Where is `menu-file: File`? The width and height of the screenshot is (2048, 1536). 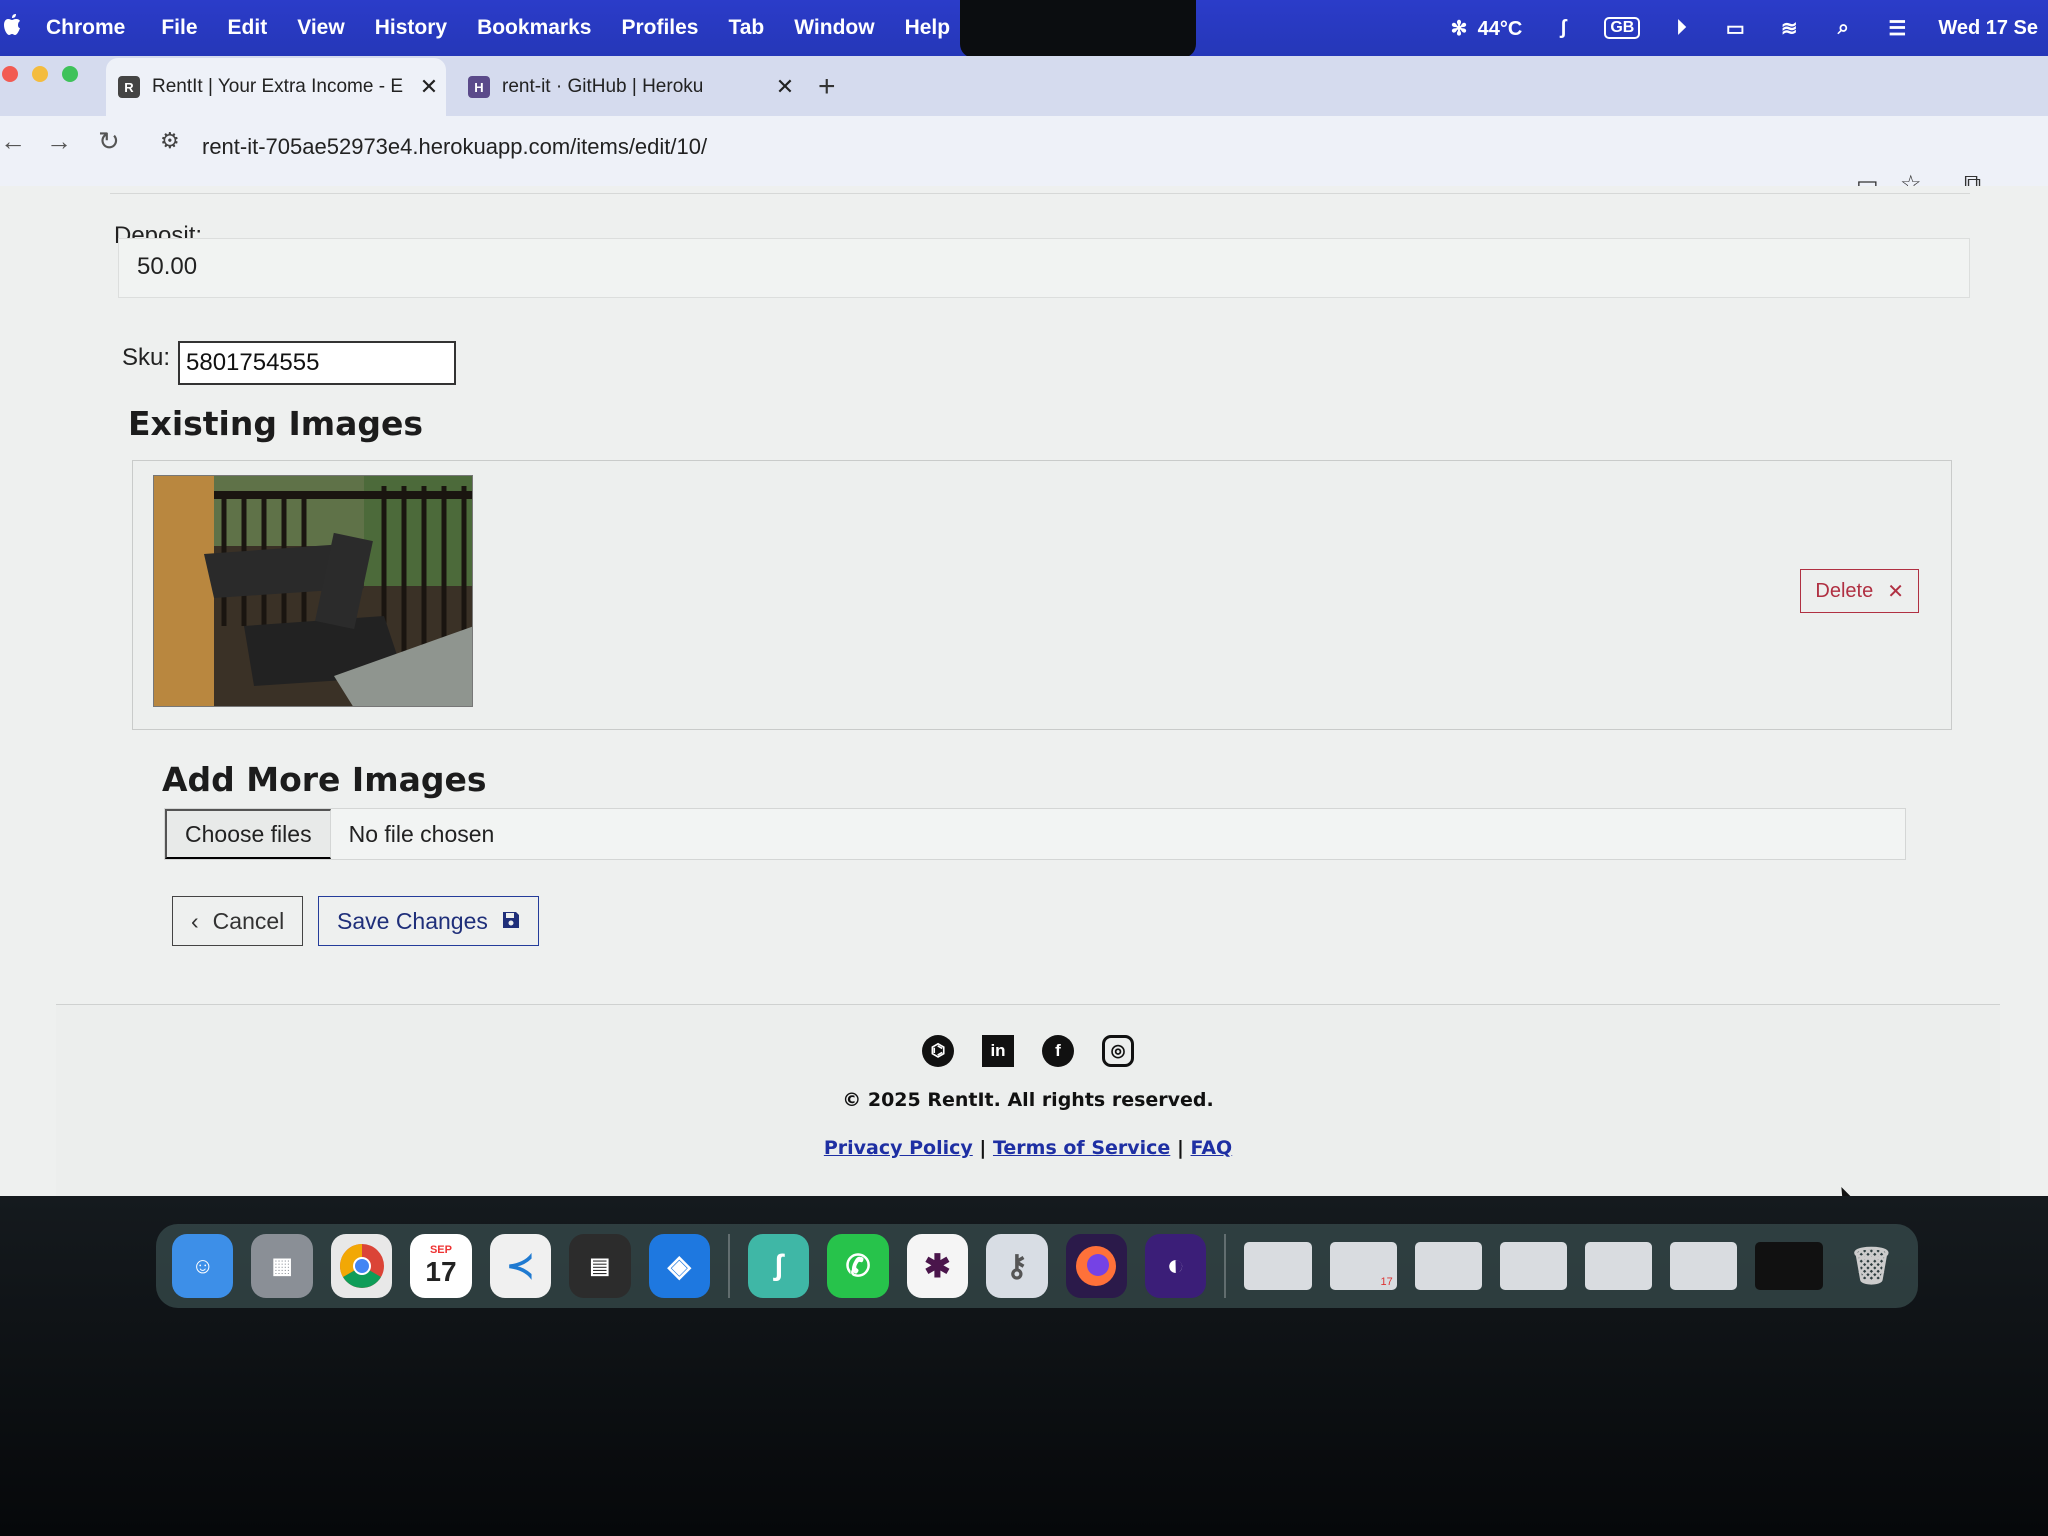
menu-file: File is located at coordinates (179, 28).